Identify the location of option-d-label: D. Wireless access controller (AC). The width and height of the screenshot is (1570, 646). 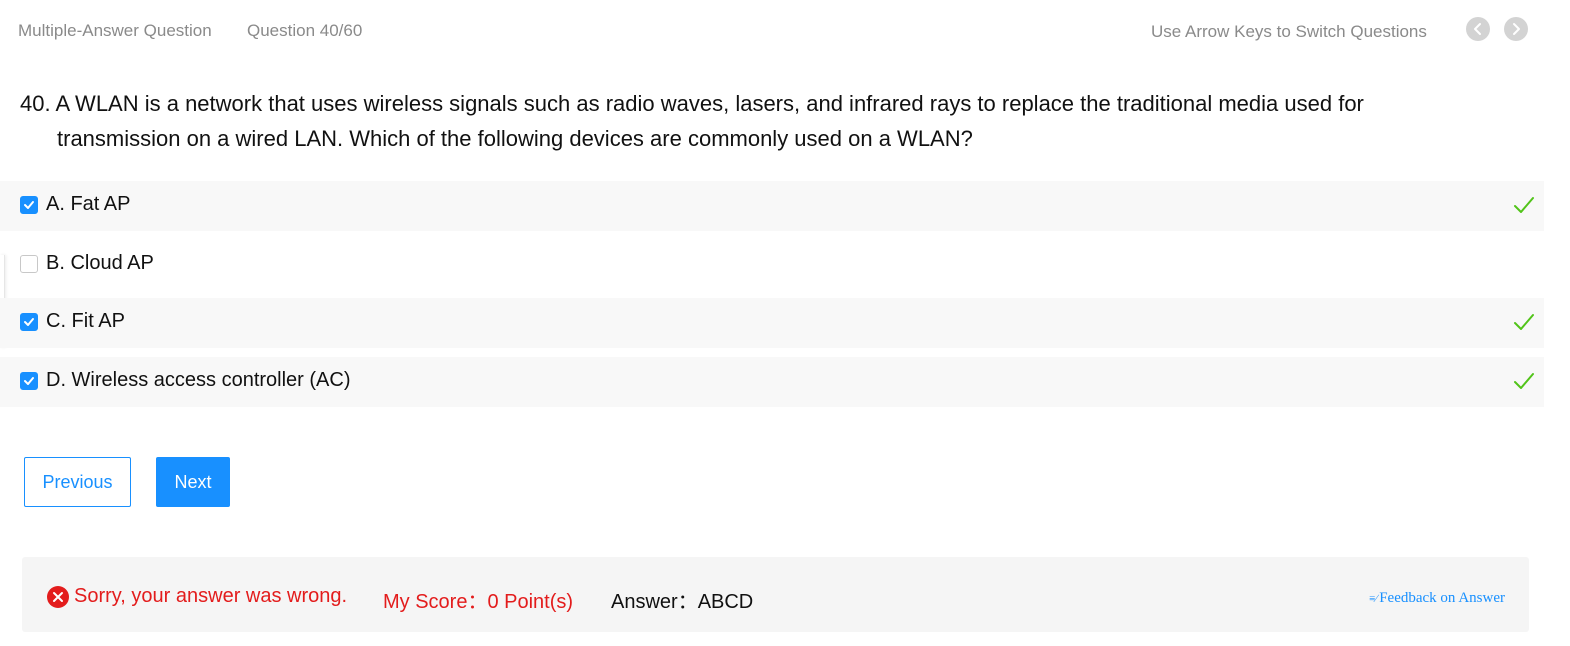
(198, 380).